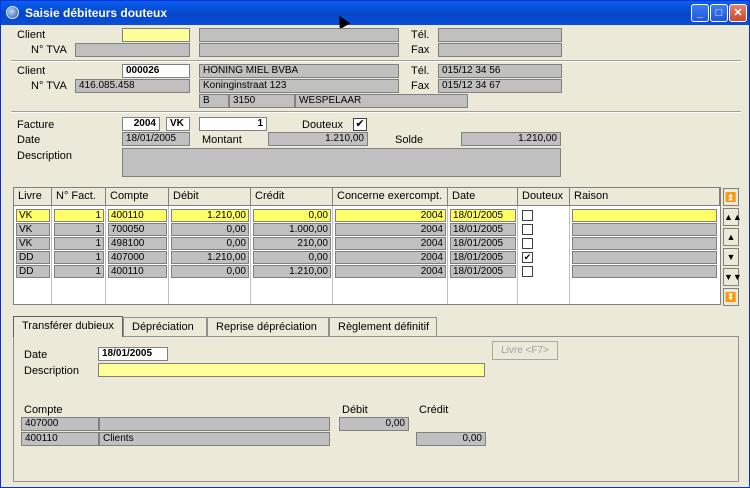 The width and height of the screenshot is (750, 488). I want to click on client-postal-field: 3150, so click(262, 101).